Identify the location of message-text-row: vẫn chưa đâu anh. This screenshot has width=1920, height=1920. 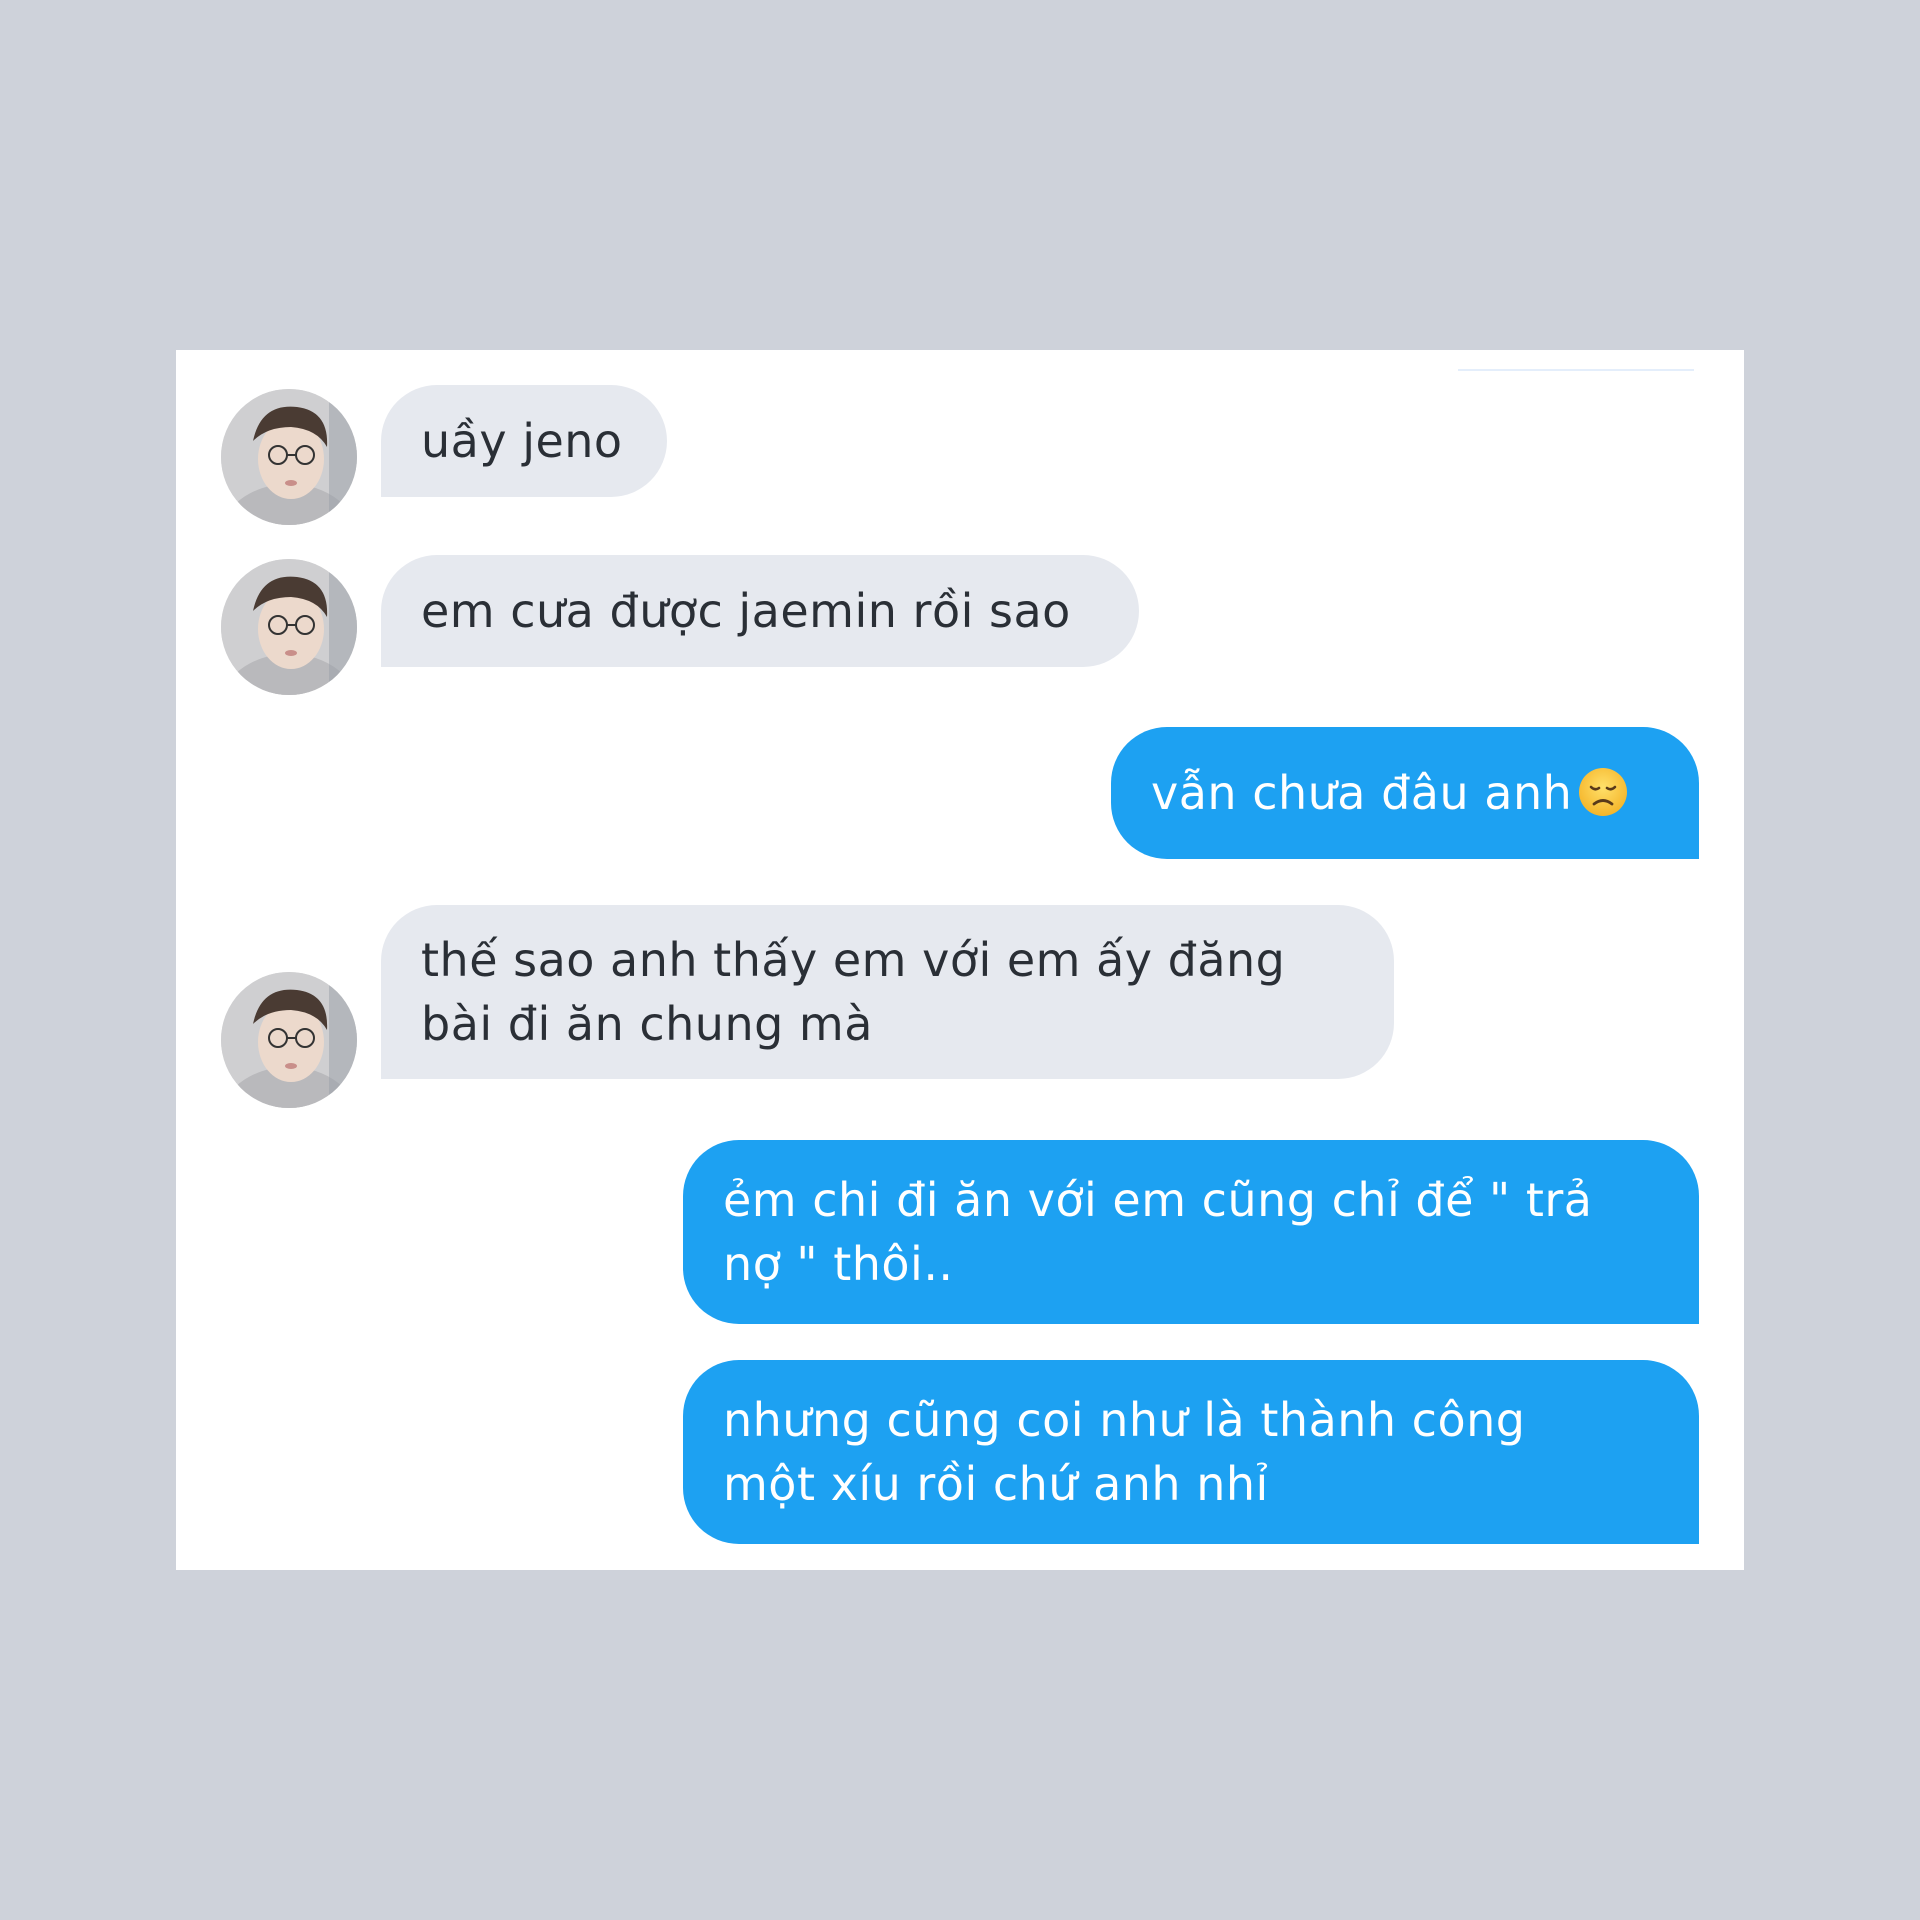
(1405, 793).